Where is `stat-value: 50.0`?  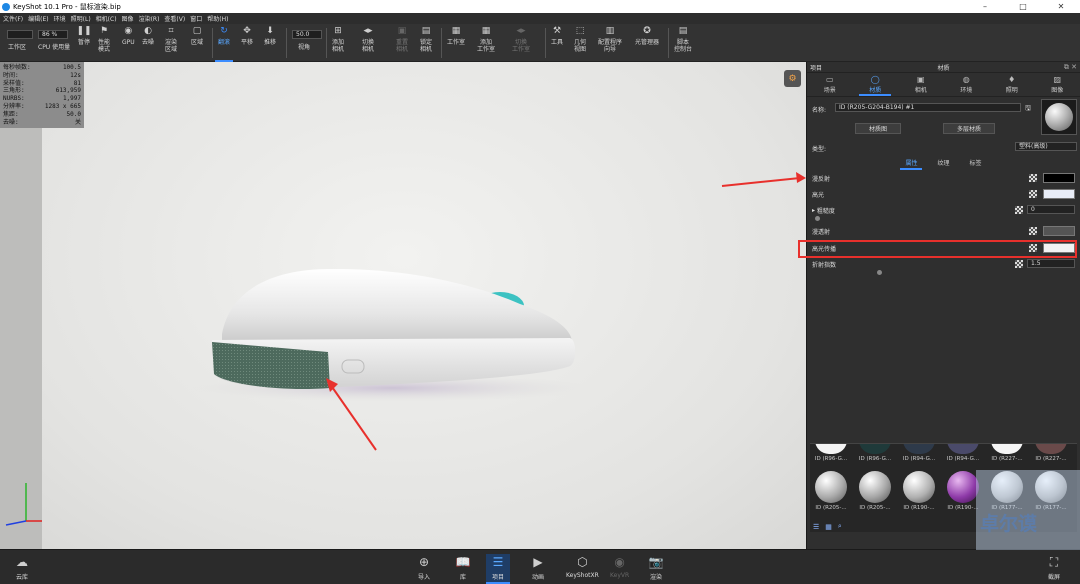
stat-value: 50.0 is located at coordinates (73, 114).